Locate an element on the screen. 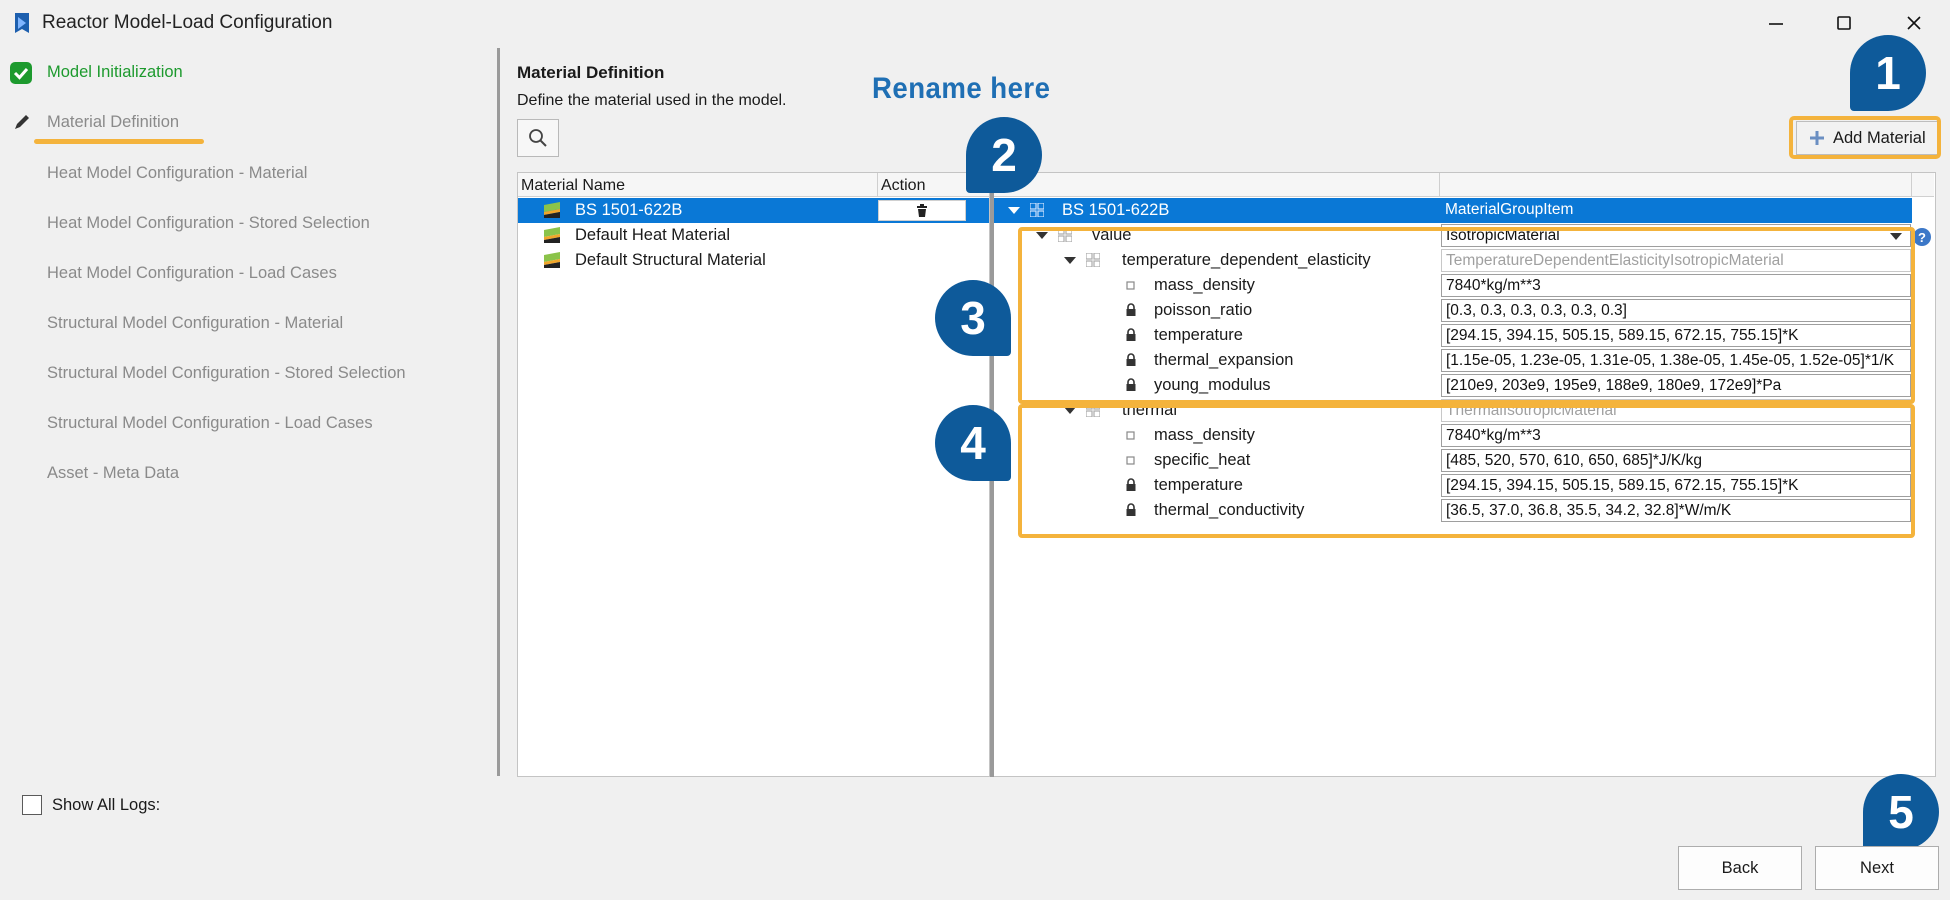 The image size is (1950, 900). add-material-highlight is located at coordinates (1865, 137).